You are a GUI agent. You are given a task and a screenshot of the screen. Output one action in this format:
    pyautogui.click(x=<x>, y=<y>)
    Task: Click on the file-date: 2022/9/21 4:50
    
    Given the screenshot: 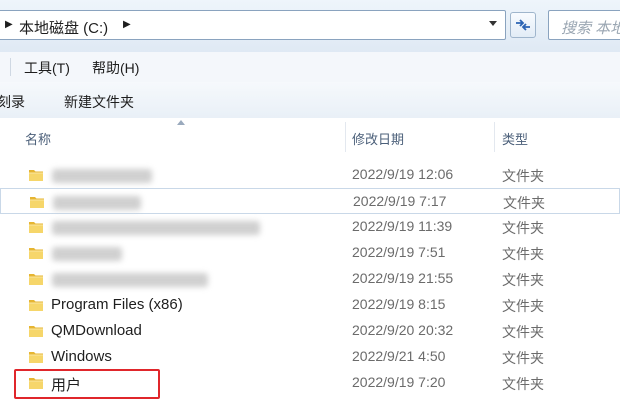 What is the action you would take?
    pyautogui.click(x=399, y=356)
    